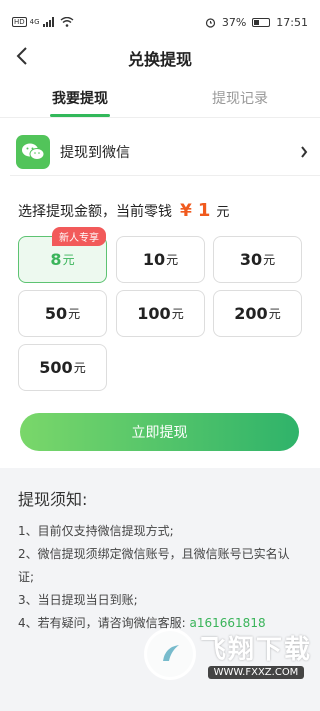 This screenshot has width=320, height=711. I want to click on tab-bar: 我要提现 提现记录, so click(160, 96).